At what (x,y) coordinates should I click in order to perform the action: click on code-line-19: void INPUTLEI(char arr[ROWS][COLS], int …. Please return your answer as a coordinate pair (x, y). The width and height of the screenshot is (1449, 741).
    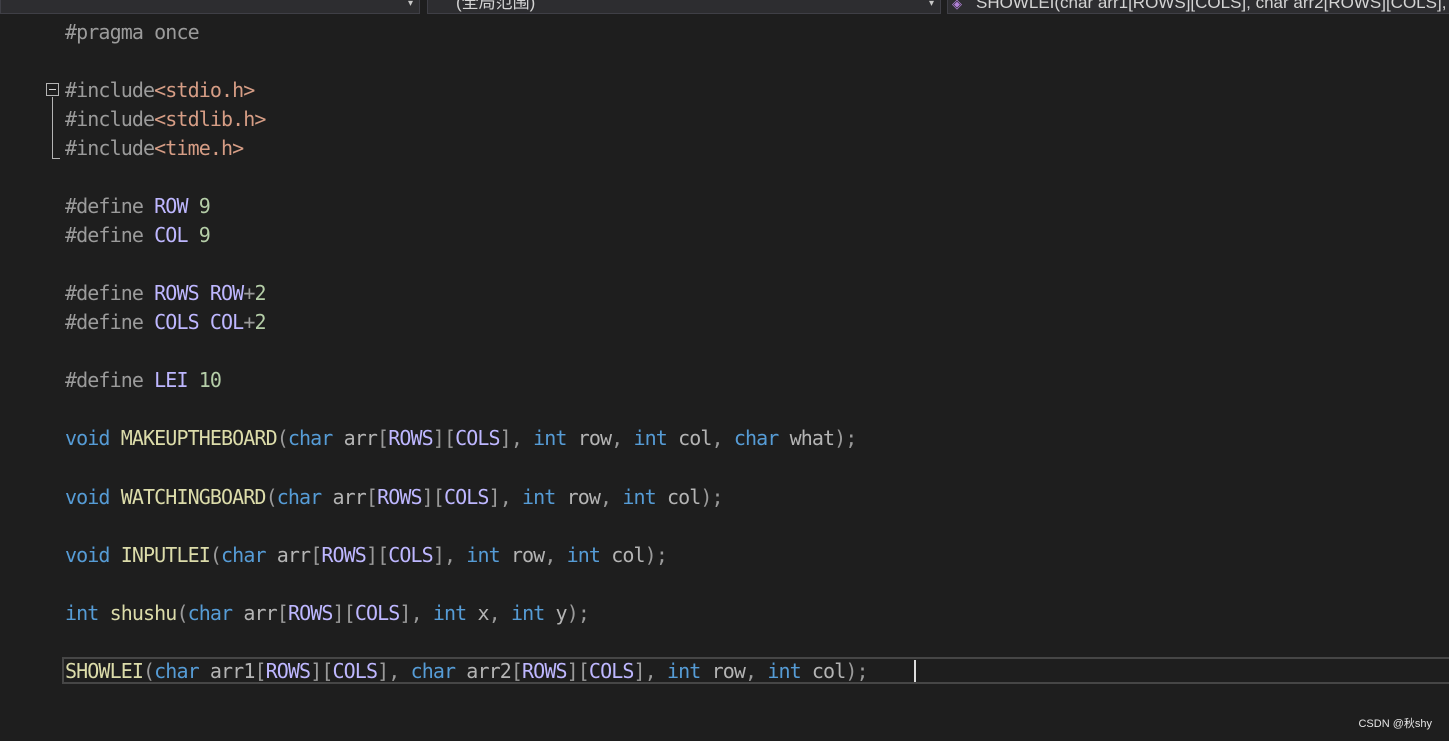
    Looking at the image, I should click on (366, 555).